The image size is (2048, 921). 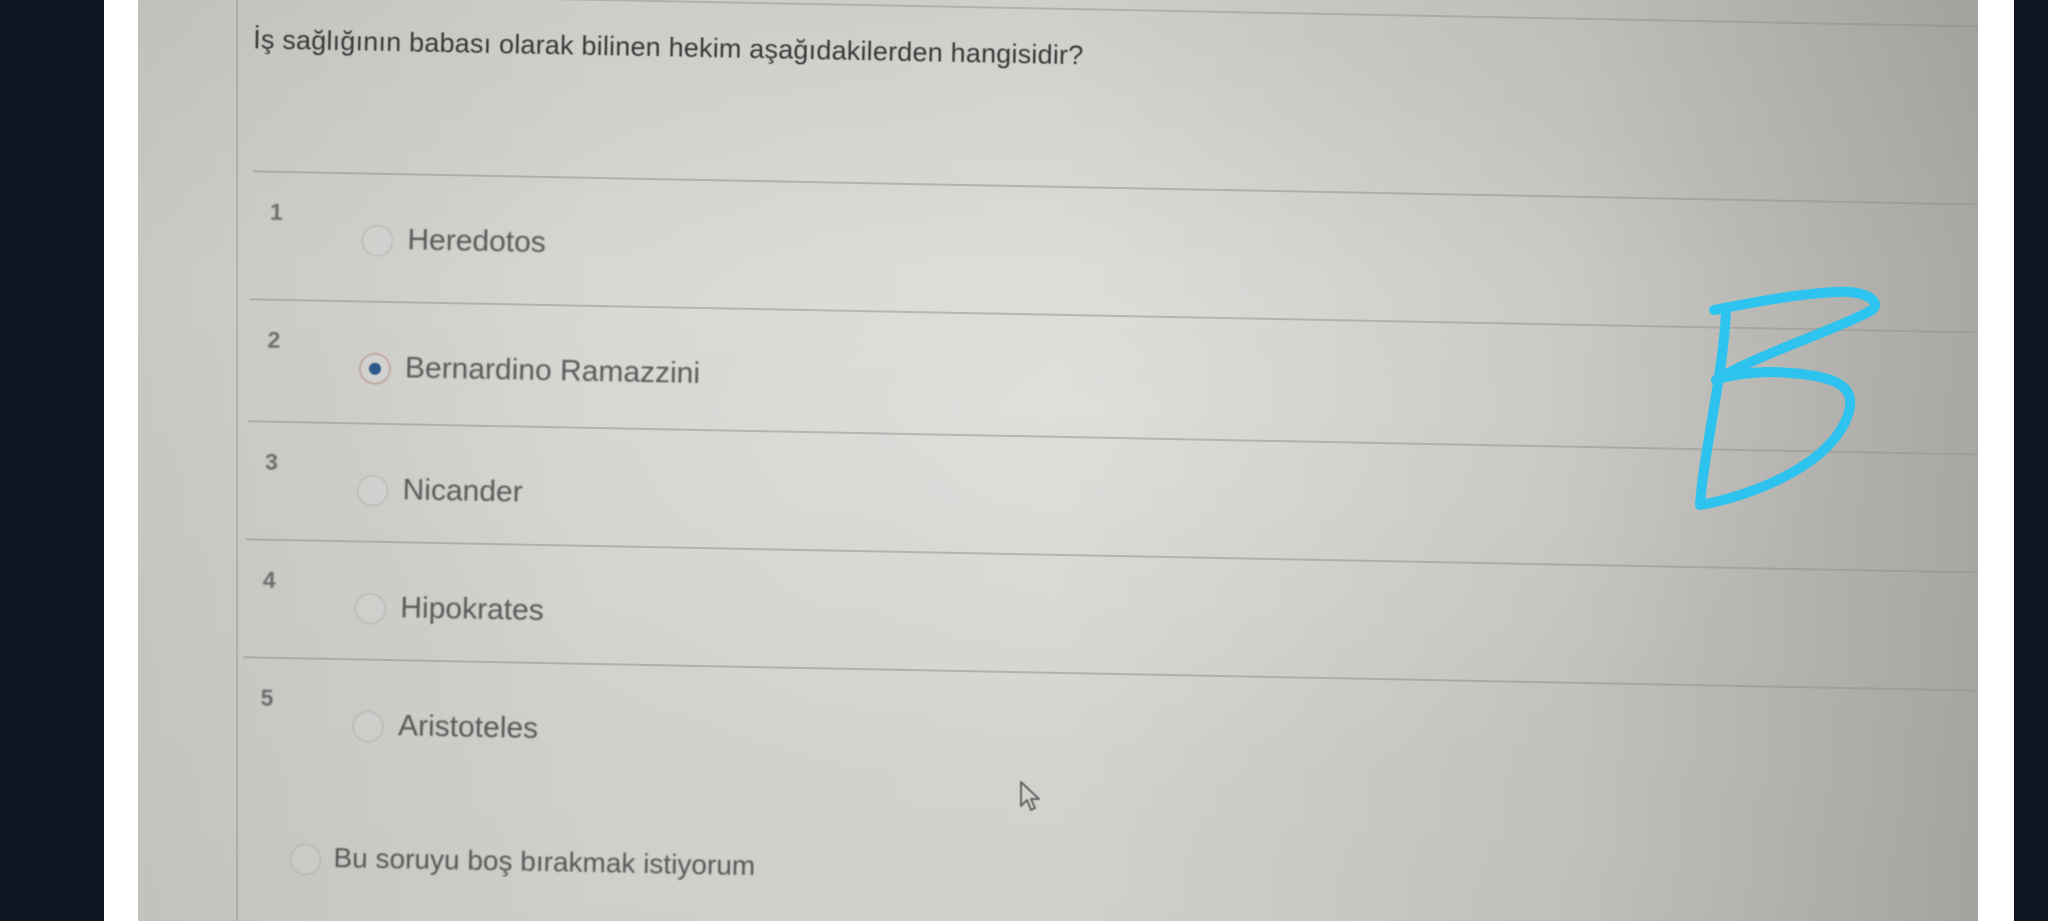 I want to click on option-label: Hipokrates, so click(x=472, y=609).